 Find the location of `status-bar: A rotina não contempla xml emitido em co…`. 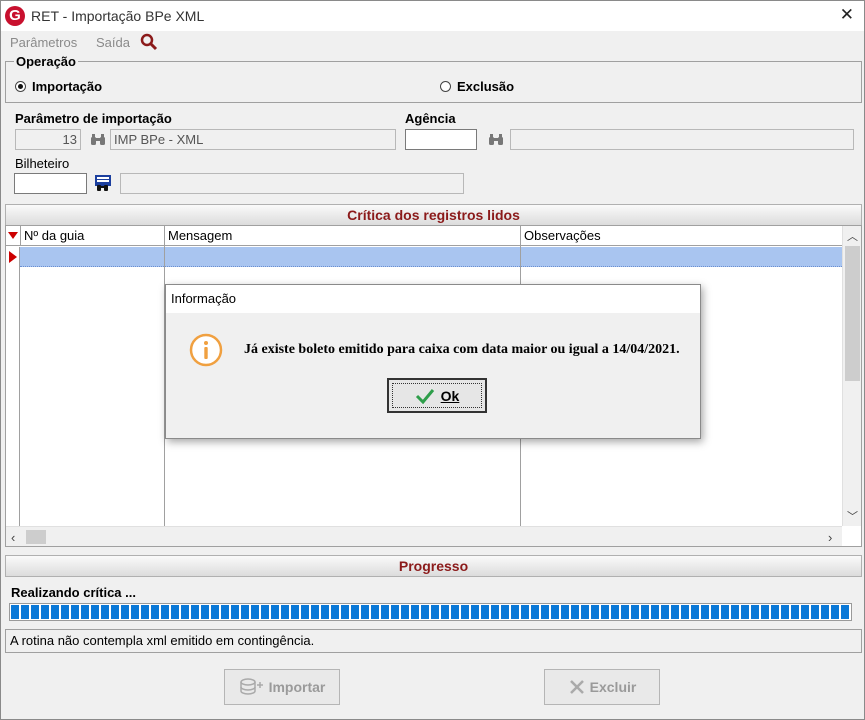

status-bar: A rotina não contempla xml emitido em co… is located at coordinates (433, 641).